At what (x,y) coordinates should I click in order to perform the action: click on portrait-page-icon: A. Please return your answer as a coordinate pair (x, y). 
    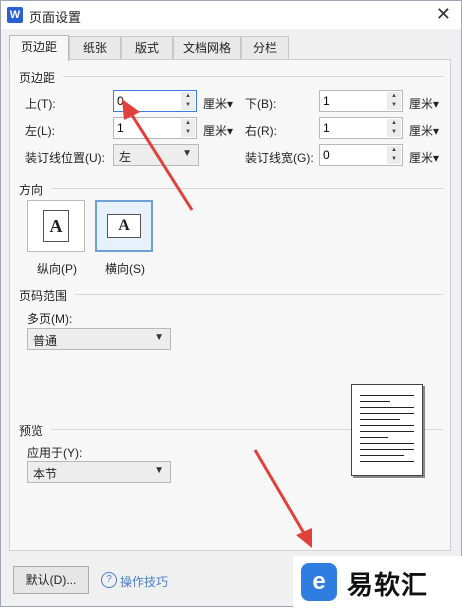
    Looking at the image, I should click on (56, 226).